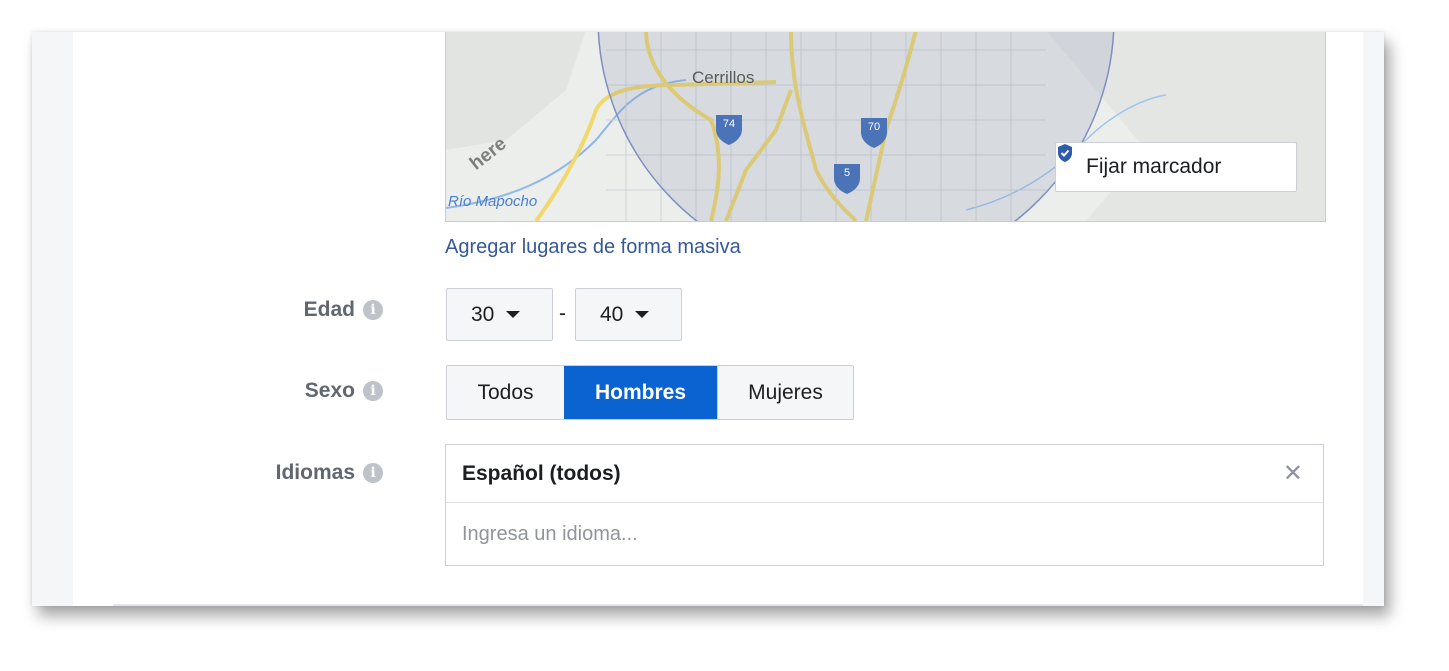 The width and height of the screenshot is (1449, 671). What do you see at coordinates (612, 314) in the screenshot?
I see `age-max-value: 40` at bounding box center [612, 314].